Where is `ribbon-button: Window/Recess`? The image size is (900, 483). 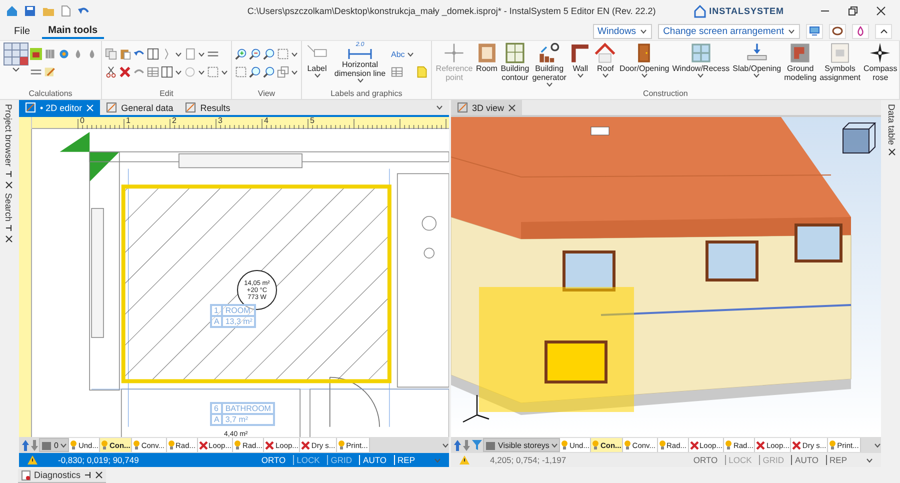
ribbon-button: Window/Recess is located at coordinates (701, 60).